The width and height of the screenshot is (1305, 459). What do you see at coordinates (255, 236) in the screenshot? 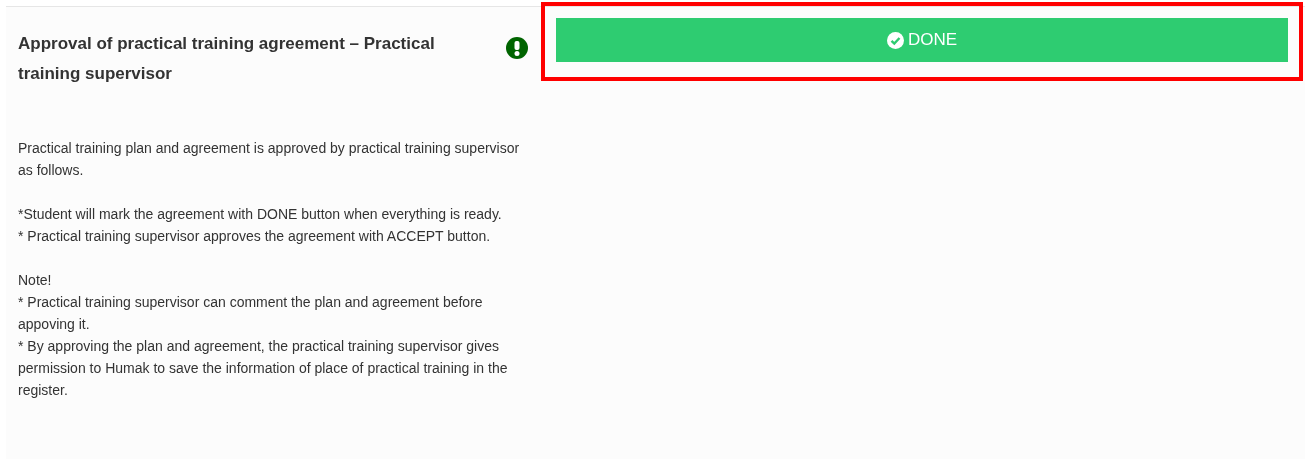
I see `paragraph-text: * Practical training supervisor approves the agreement with ACCEPT button.` at bounding box center [255, 236].